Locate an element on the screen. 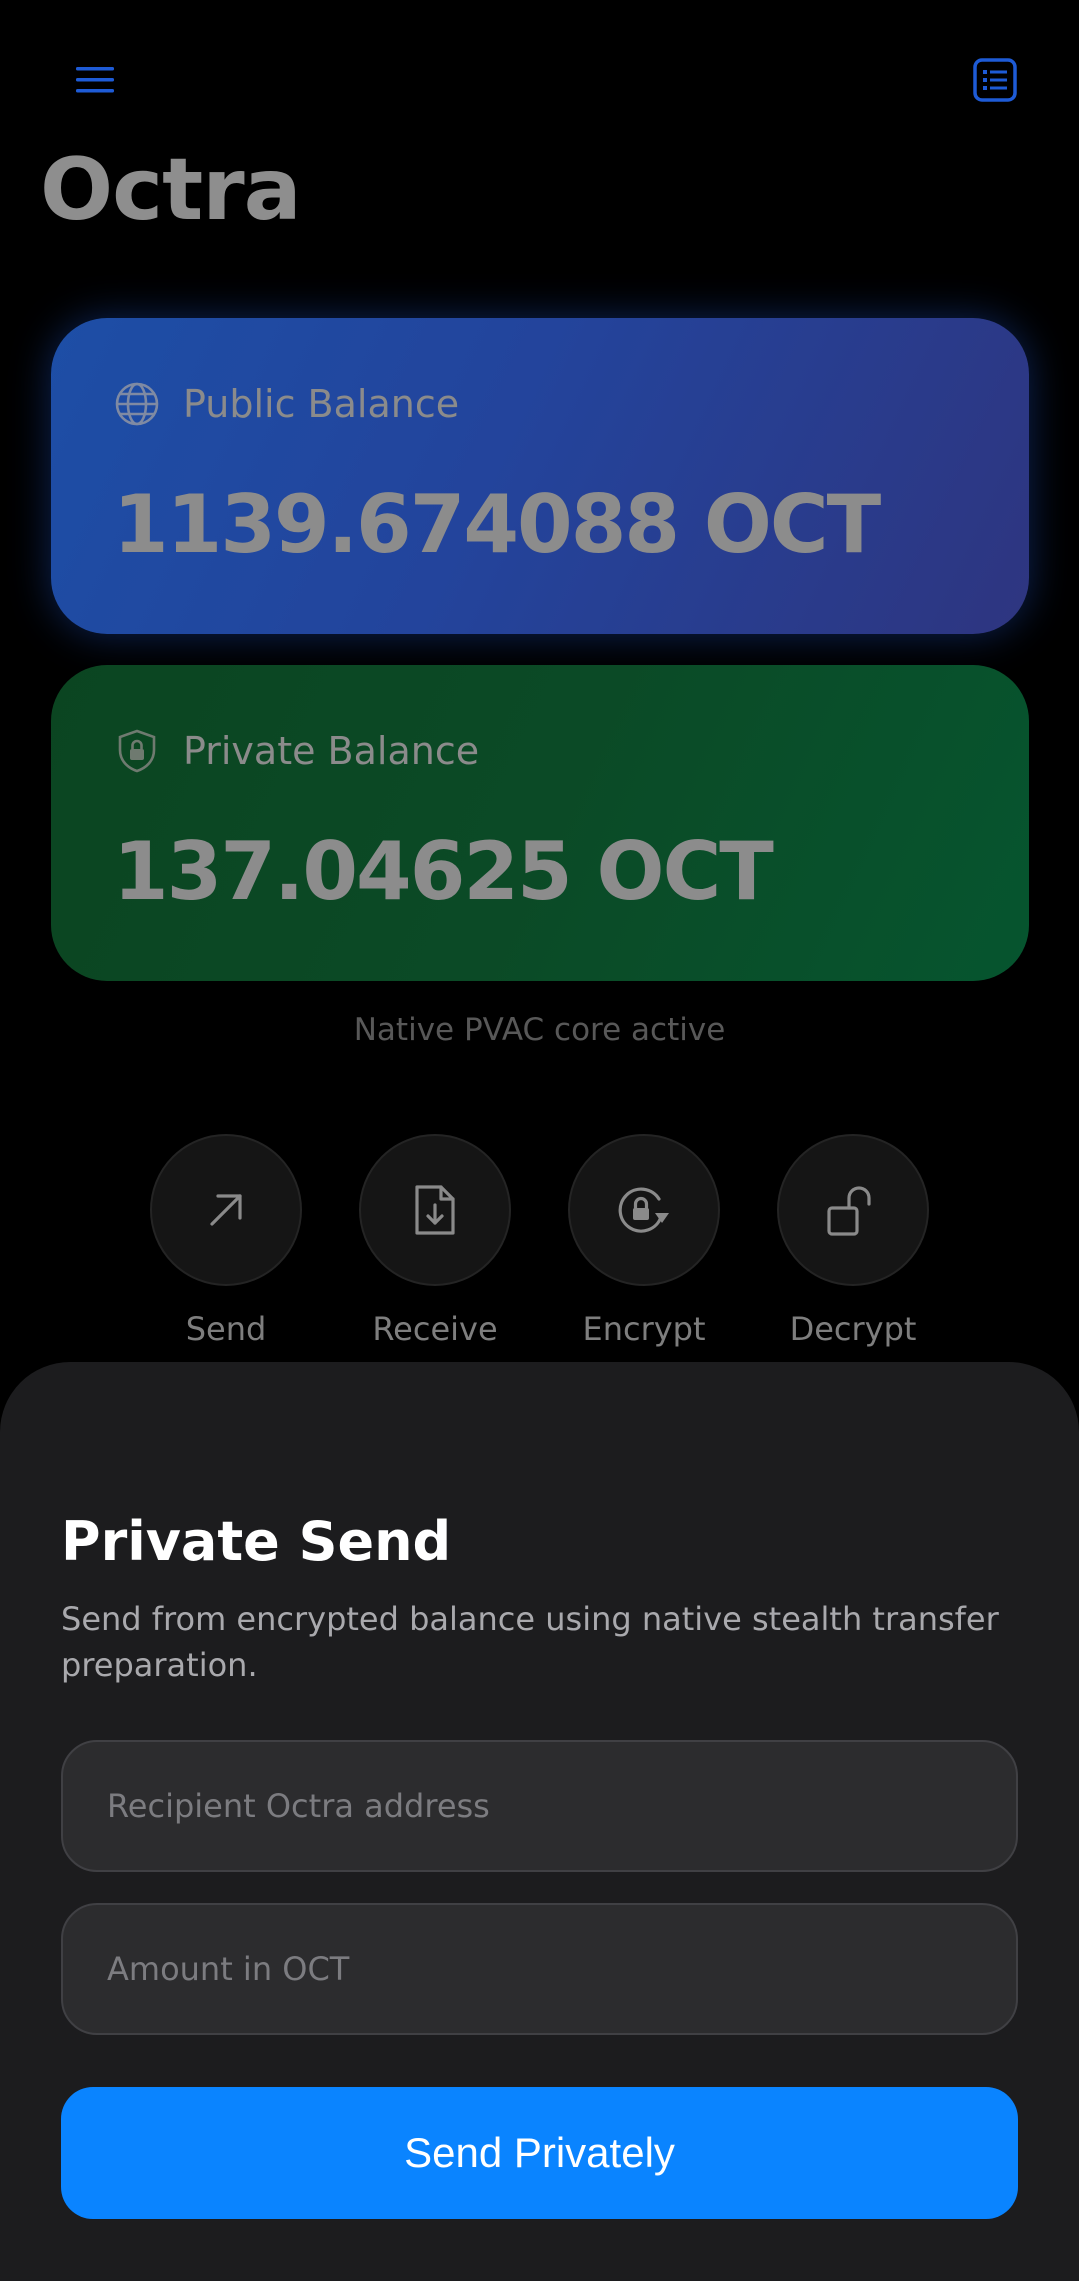 The width and height of the screenshot is (1079, 2281). private-balance-header: Private Balance is located at coordinates (571, 751).